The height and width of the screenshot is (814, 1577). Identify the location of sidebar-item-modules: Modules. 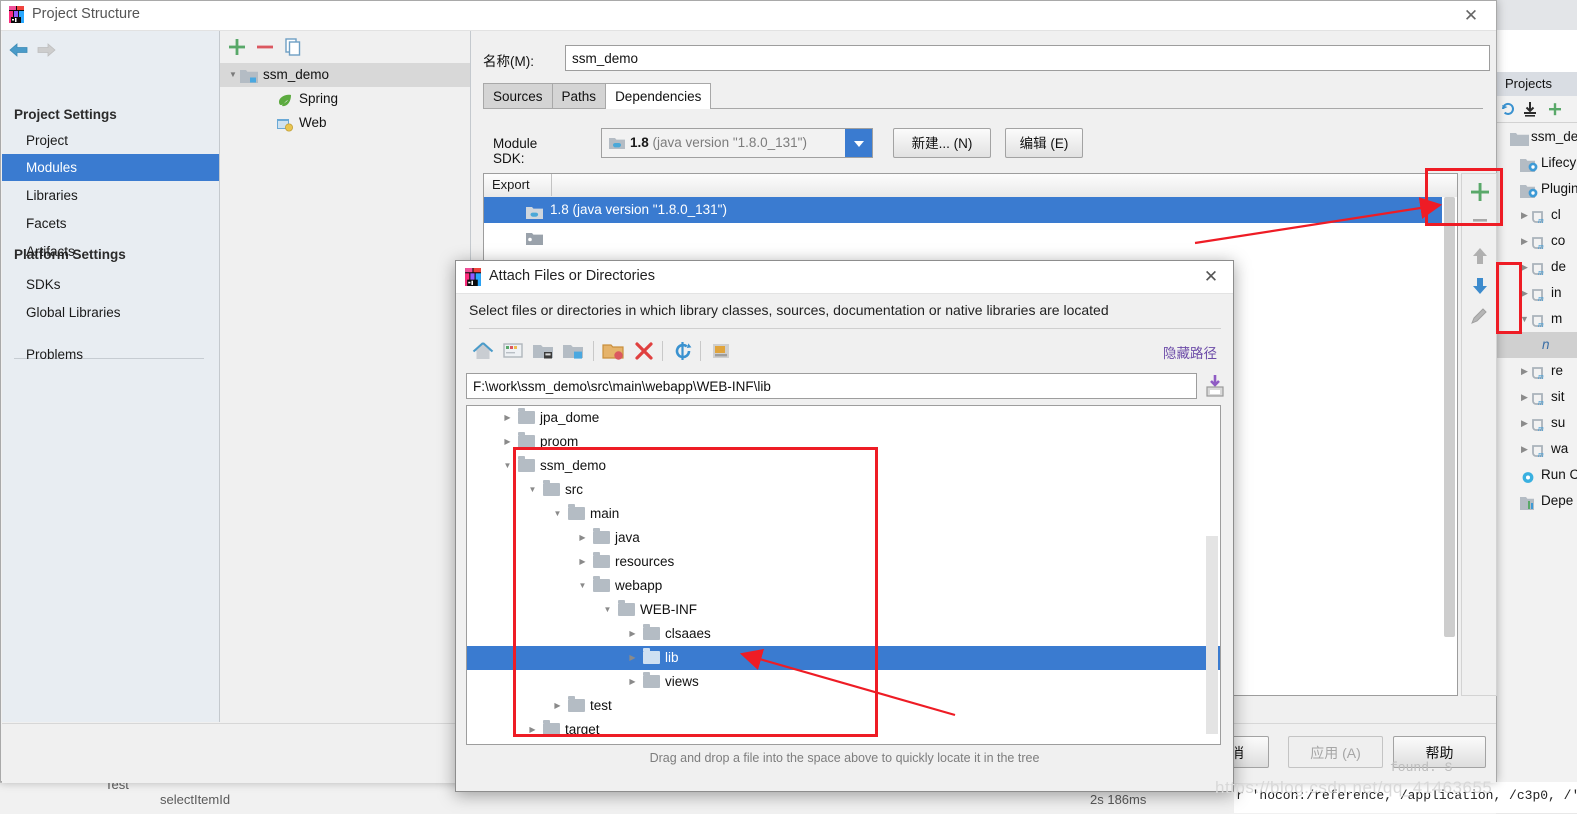
(110, 167).